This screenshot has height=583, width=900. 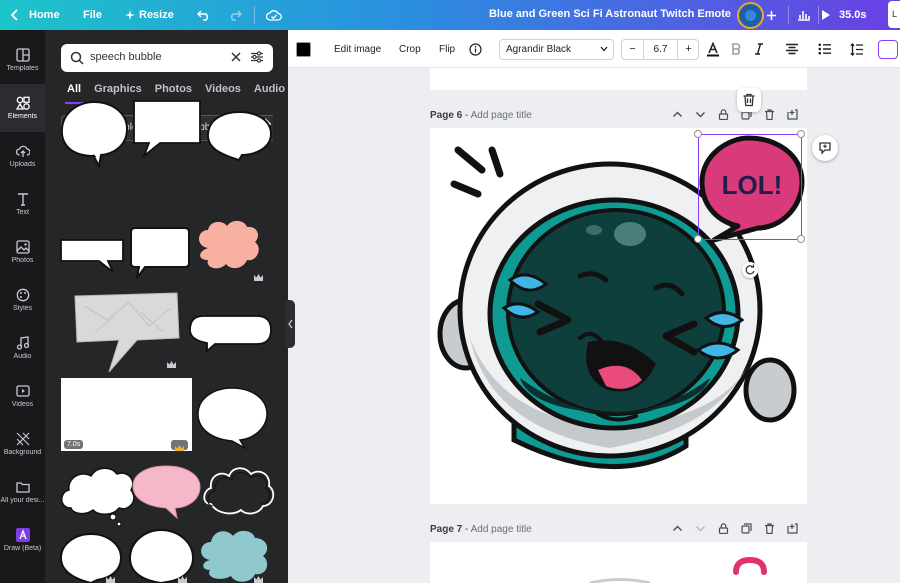 What do you see at coordinates (618, 79) in the screenshot?
I see `page-5-bottom` at bounding box center [618, 79].